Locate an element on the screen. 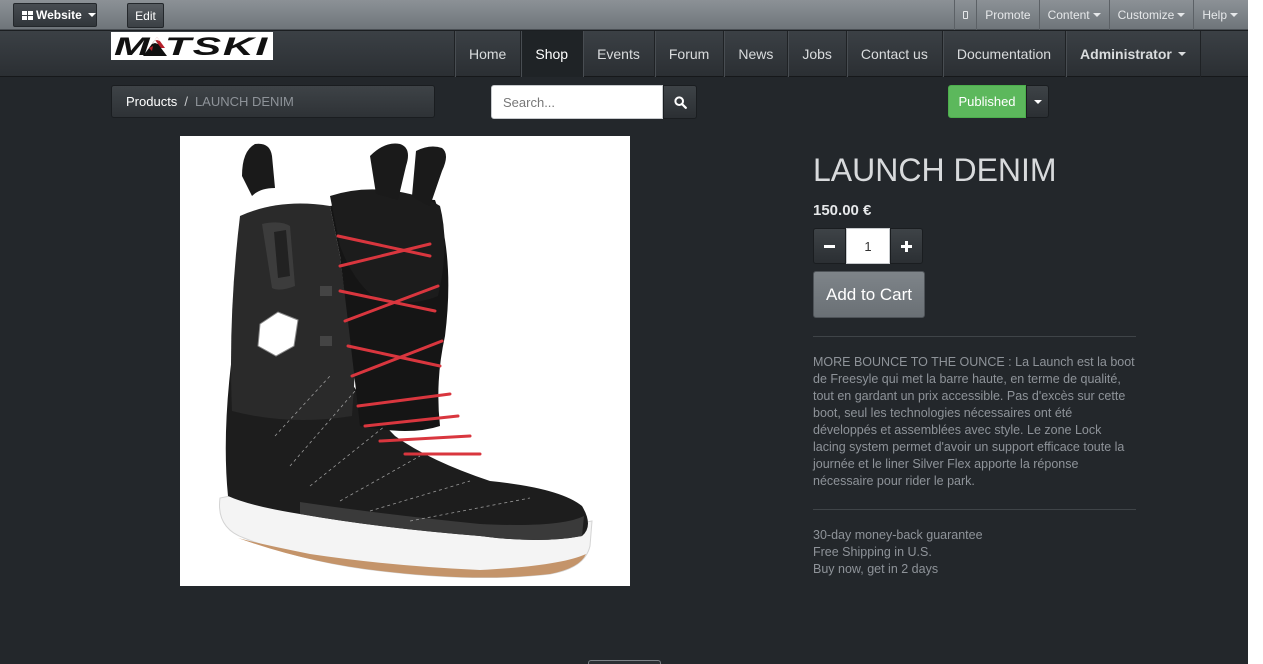 The height and width of the screenshot is (664, 1263). breadcrumb-products-link: Products is located at coordinates (151, 101).